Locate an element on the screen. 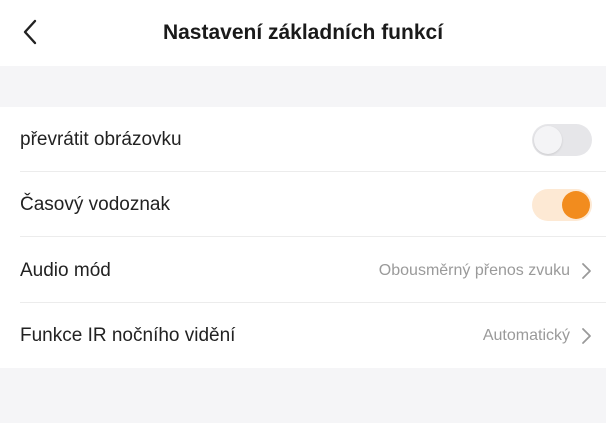 This screenshot has height=423, width=606. back-button is located at coordinates (30, 32).